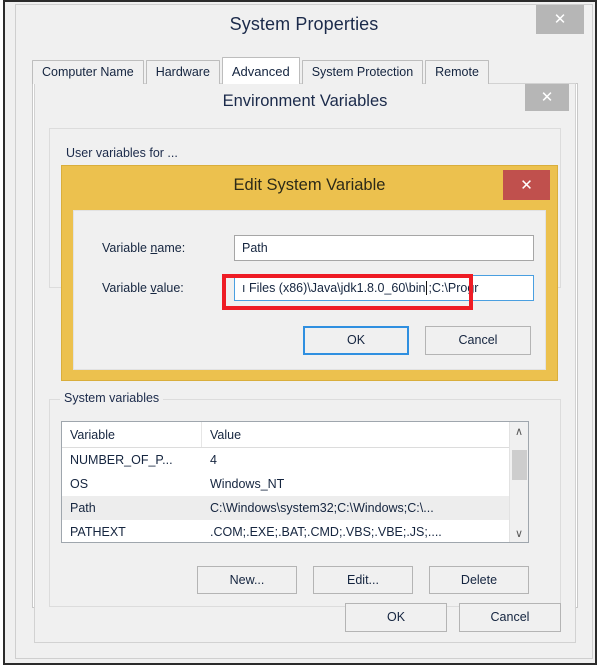 The width and height of the screenshot is (600, 669). I want to click on tab-remote: Remote, so click(457, 72).